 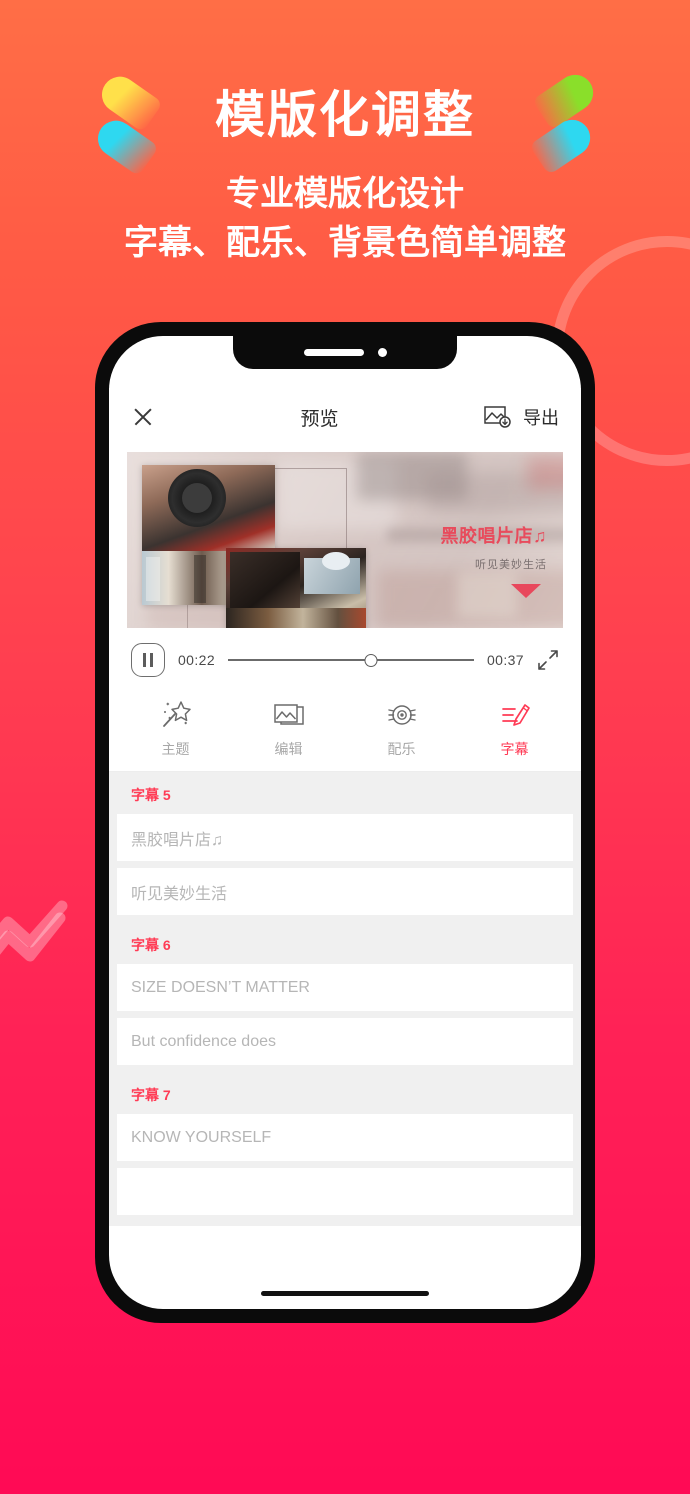 What do you see at coordinates (34, 931) in the screenshot?
I see `decorative-zigzag-icon` at bounding box center [34, 931].